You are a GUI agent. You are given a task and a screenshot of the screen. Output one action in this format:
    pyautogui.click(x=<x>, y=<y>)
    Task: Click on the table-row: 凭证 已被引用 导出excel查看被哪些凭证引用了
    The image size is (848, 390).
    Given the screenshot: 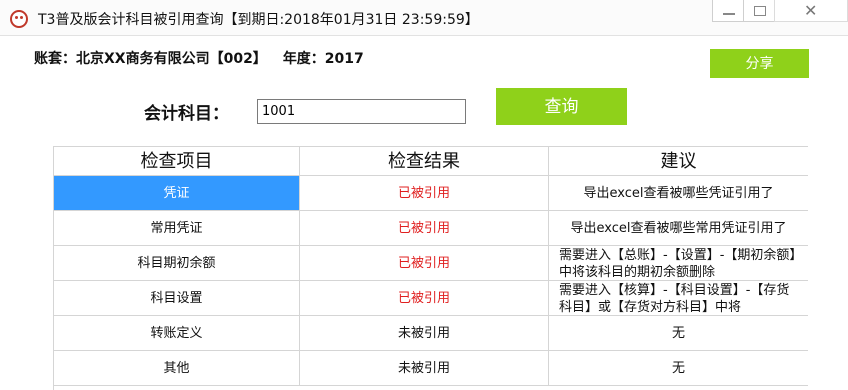 What is the action you would take?
    pyautogui.click(x=431, y=193)
    